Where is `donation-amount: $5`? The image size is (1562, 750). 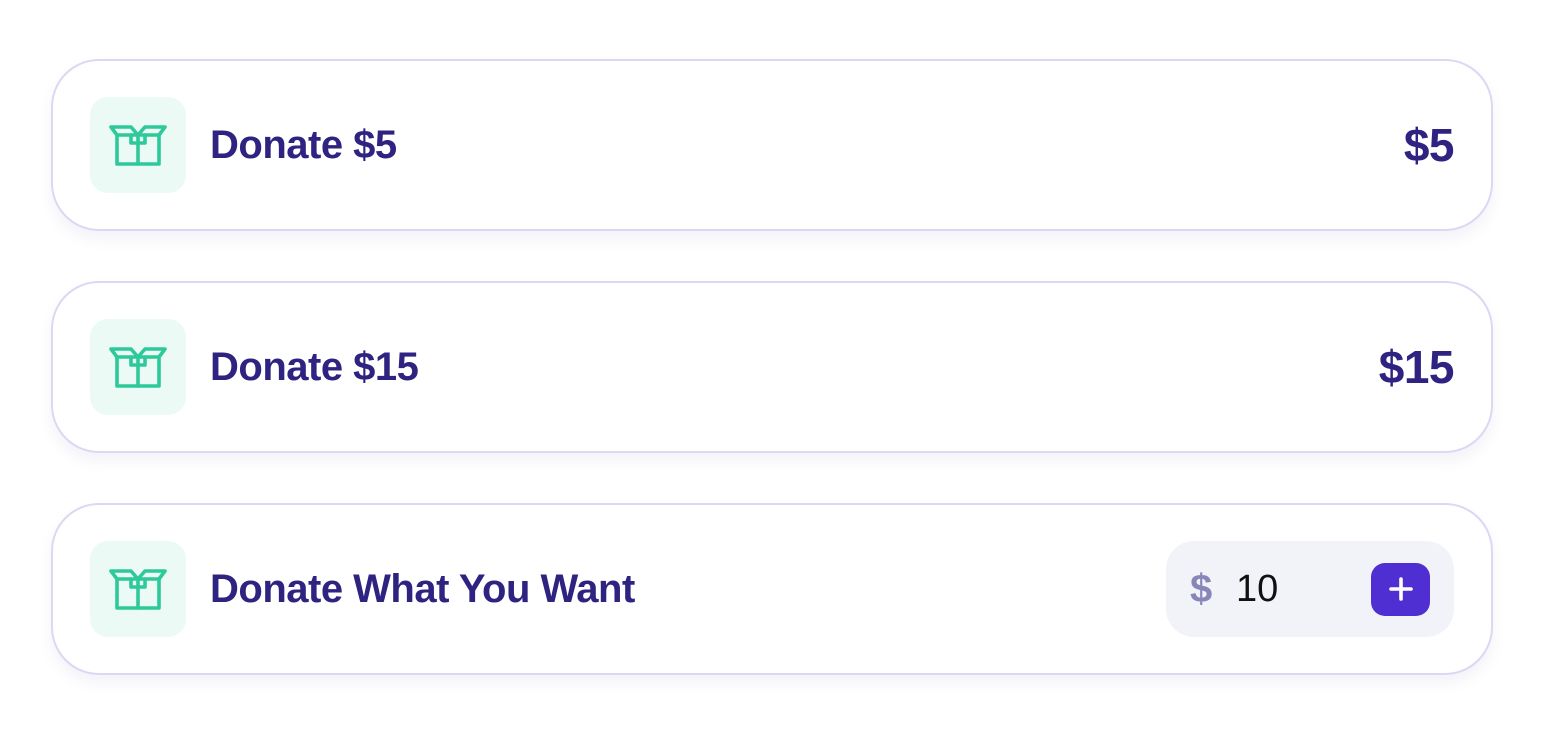
donation-amount: $5 is located at coordinates (1429, 145).